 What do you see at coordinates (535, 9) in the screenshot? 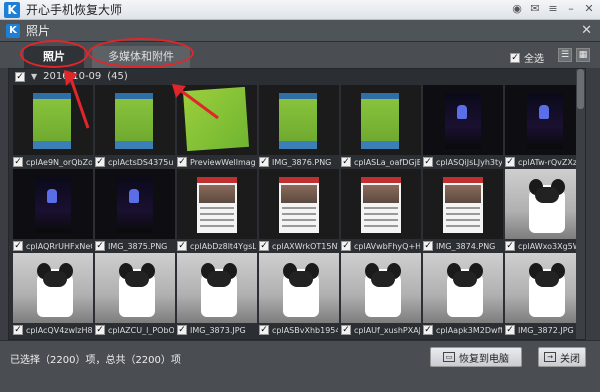
I see `feedback-icon: ✉` at bounding box center [535, 9].